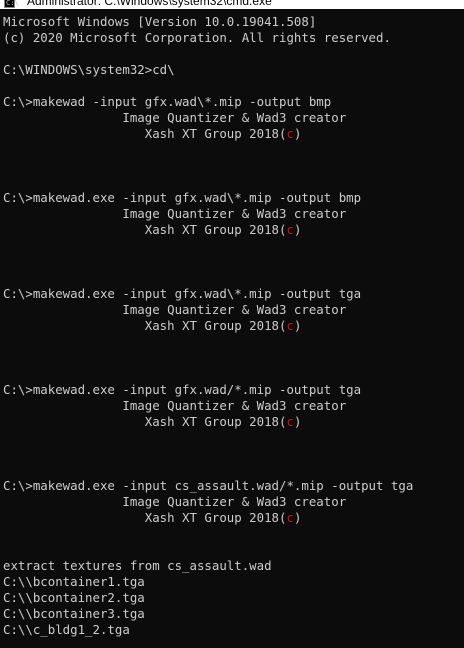  I want to click on console-line: C:\\bcontainer1.tga, so click(233, 582).